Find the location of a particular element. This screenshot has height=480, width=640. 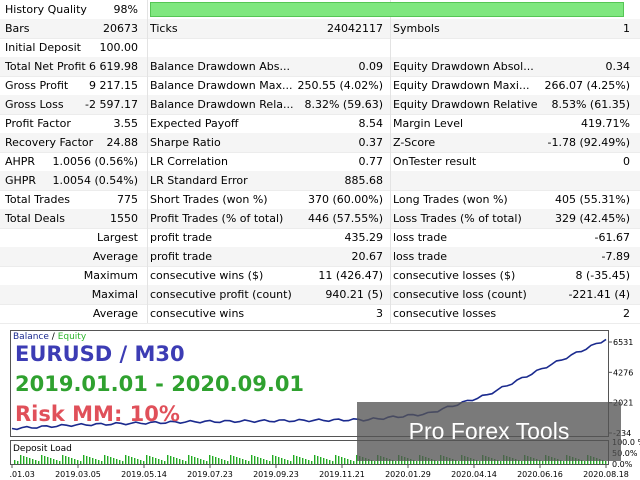

stat-value: 9 217.15 is located at coordinates (113, 85).